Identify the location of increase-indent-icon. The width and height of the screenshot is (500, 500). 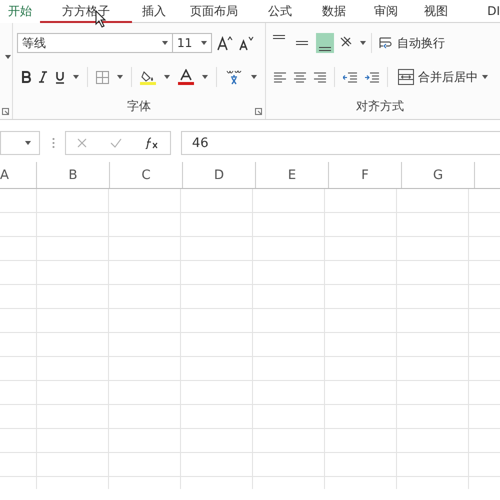
(372, 77).